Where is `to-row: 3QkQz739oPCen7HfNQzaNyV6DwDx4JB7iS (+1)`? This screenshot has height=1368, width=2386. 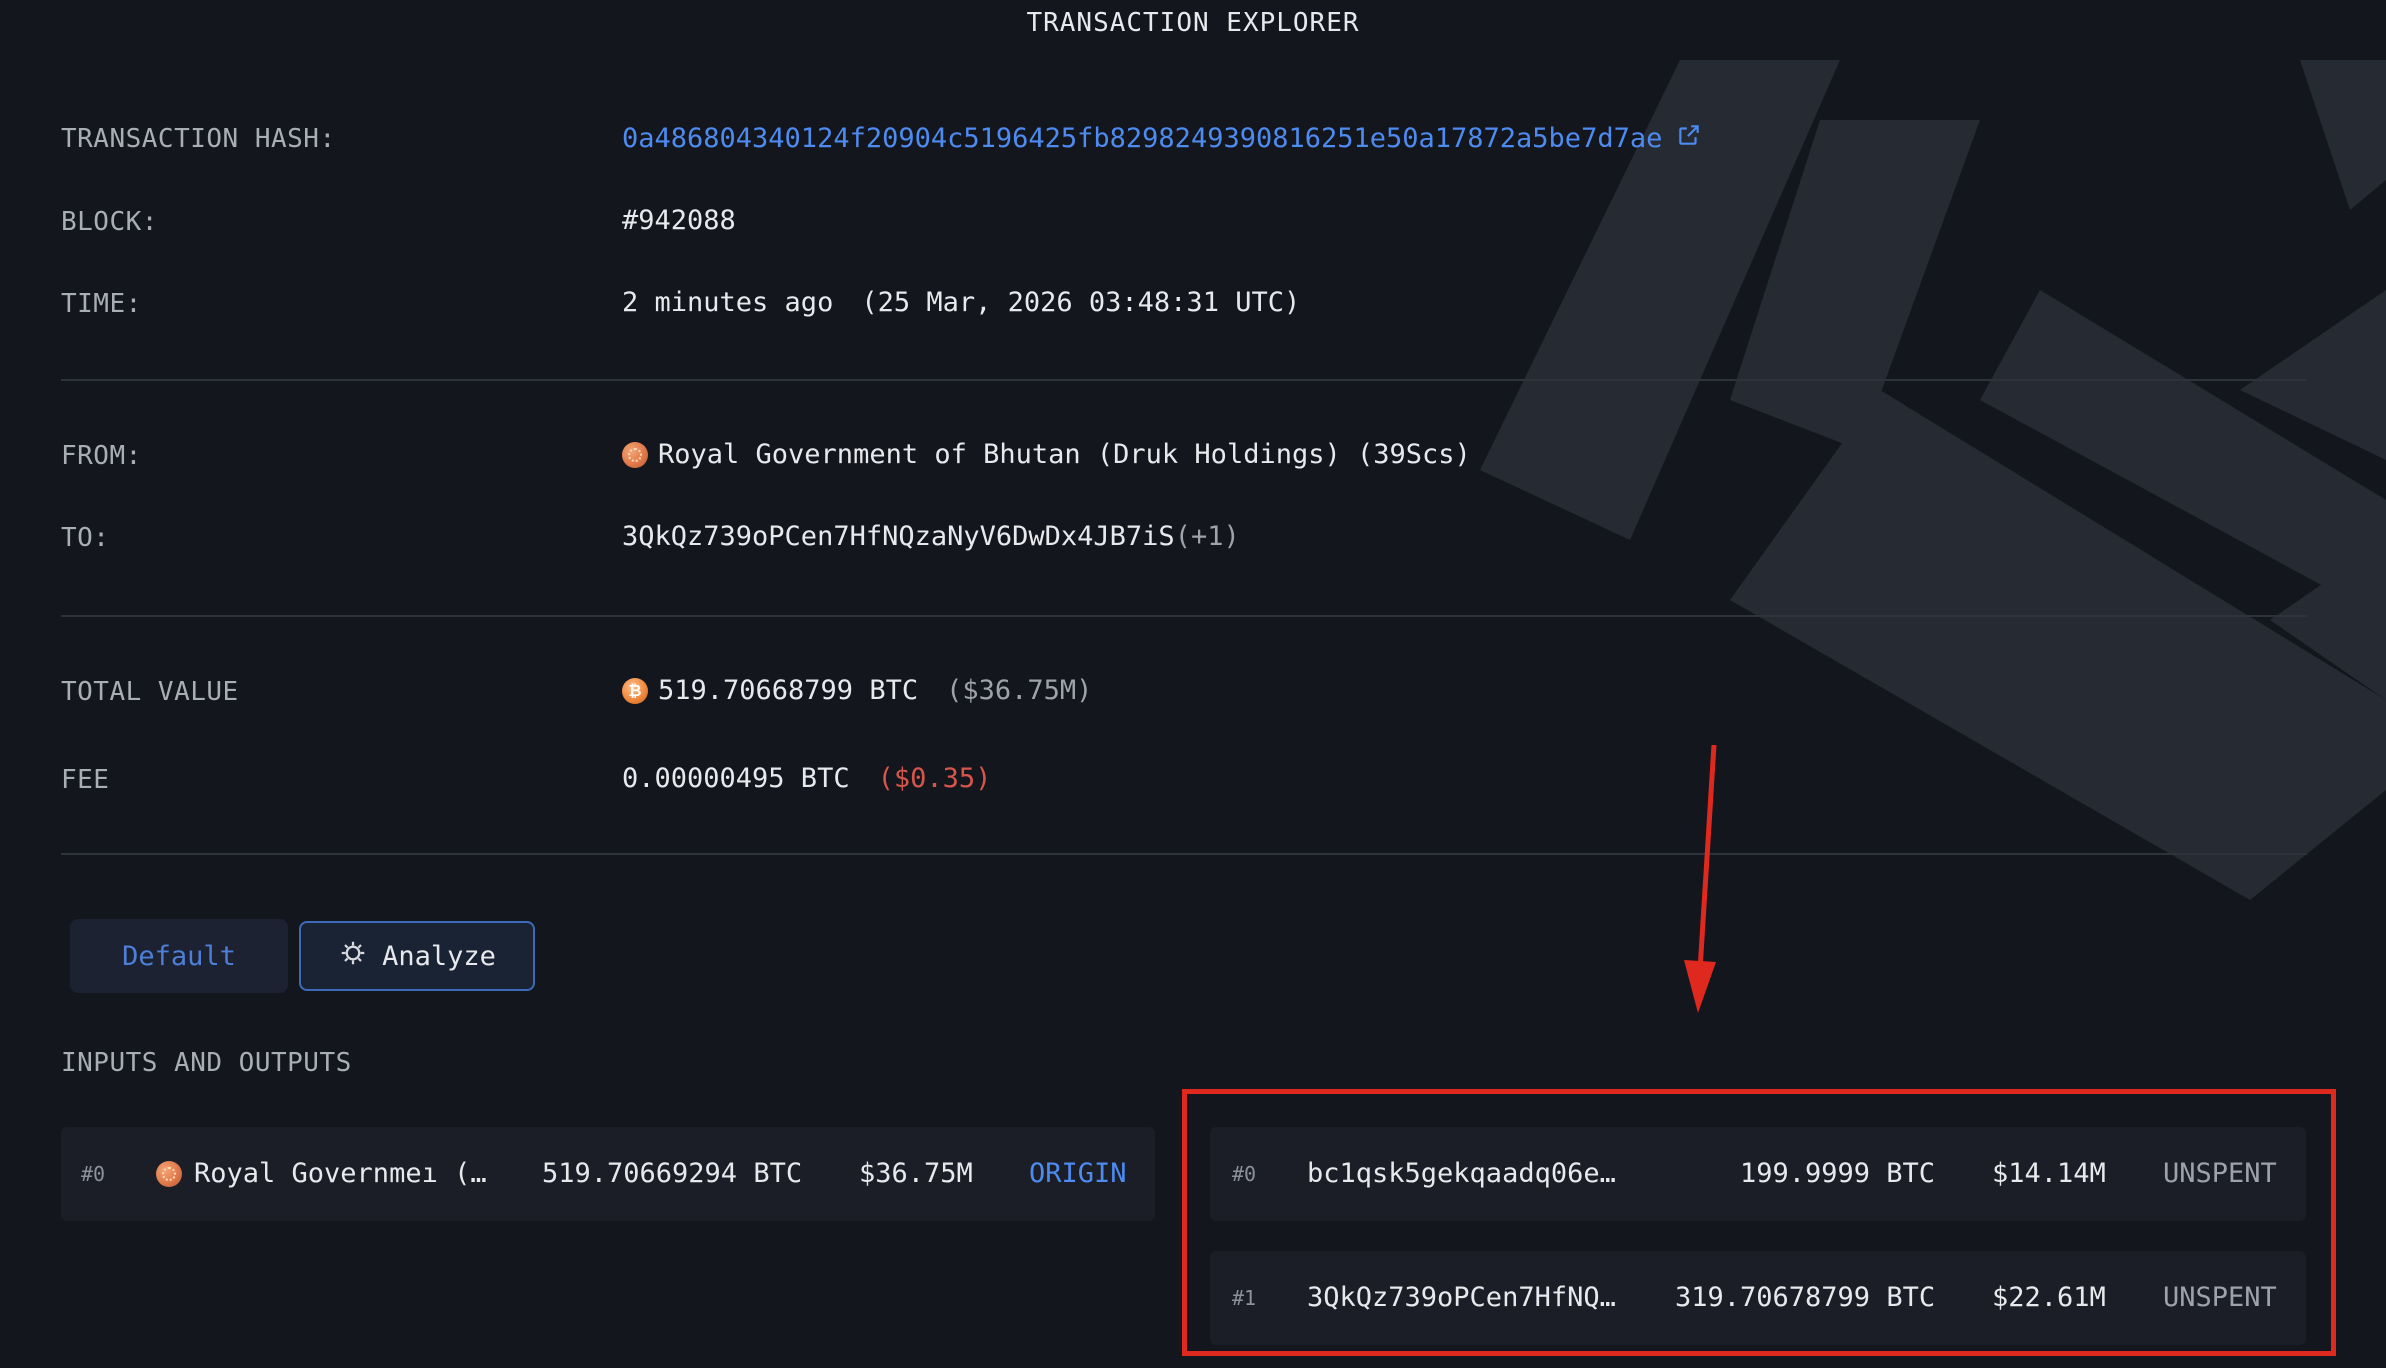 to-row: 3QkQz739oPCen7HfNQzaNyV6DwDx4JB7iS (+1) is located at coordinates (931, 536).